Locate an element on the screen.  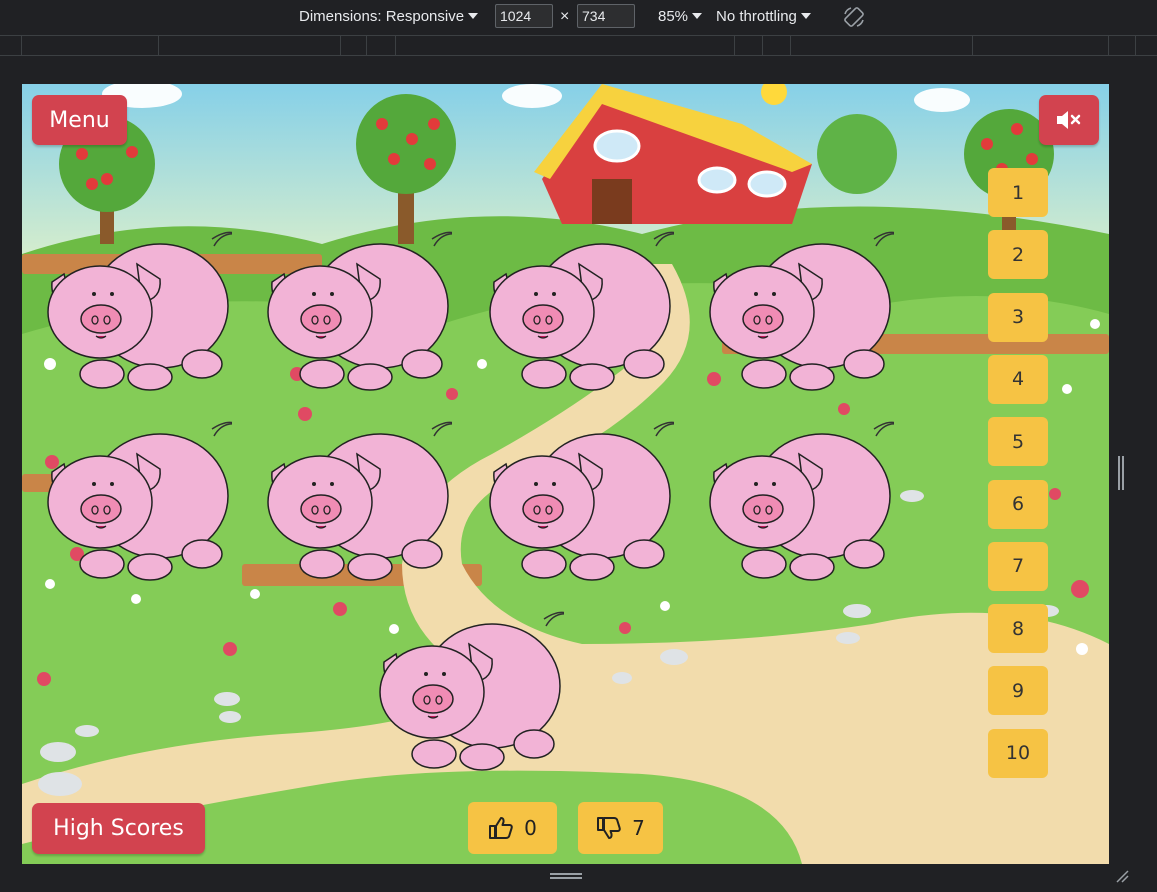
speaker-muted-icon is located at coordinates (1069, 120).